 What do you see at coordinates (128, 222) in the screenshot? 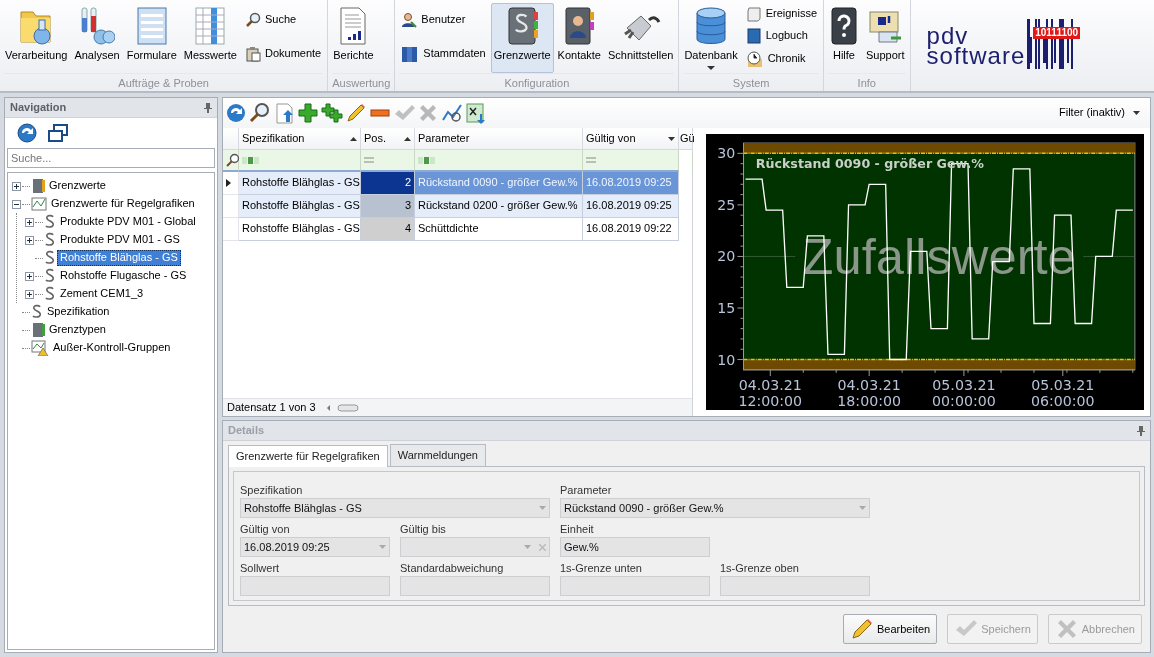
I see `tree-item: Produkte PDV M01 - Global` at bounding box center [128, 222].